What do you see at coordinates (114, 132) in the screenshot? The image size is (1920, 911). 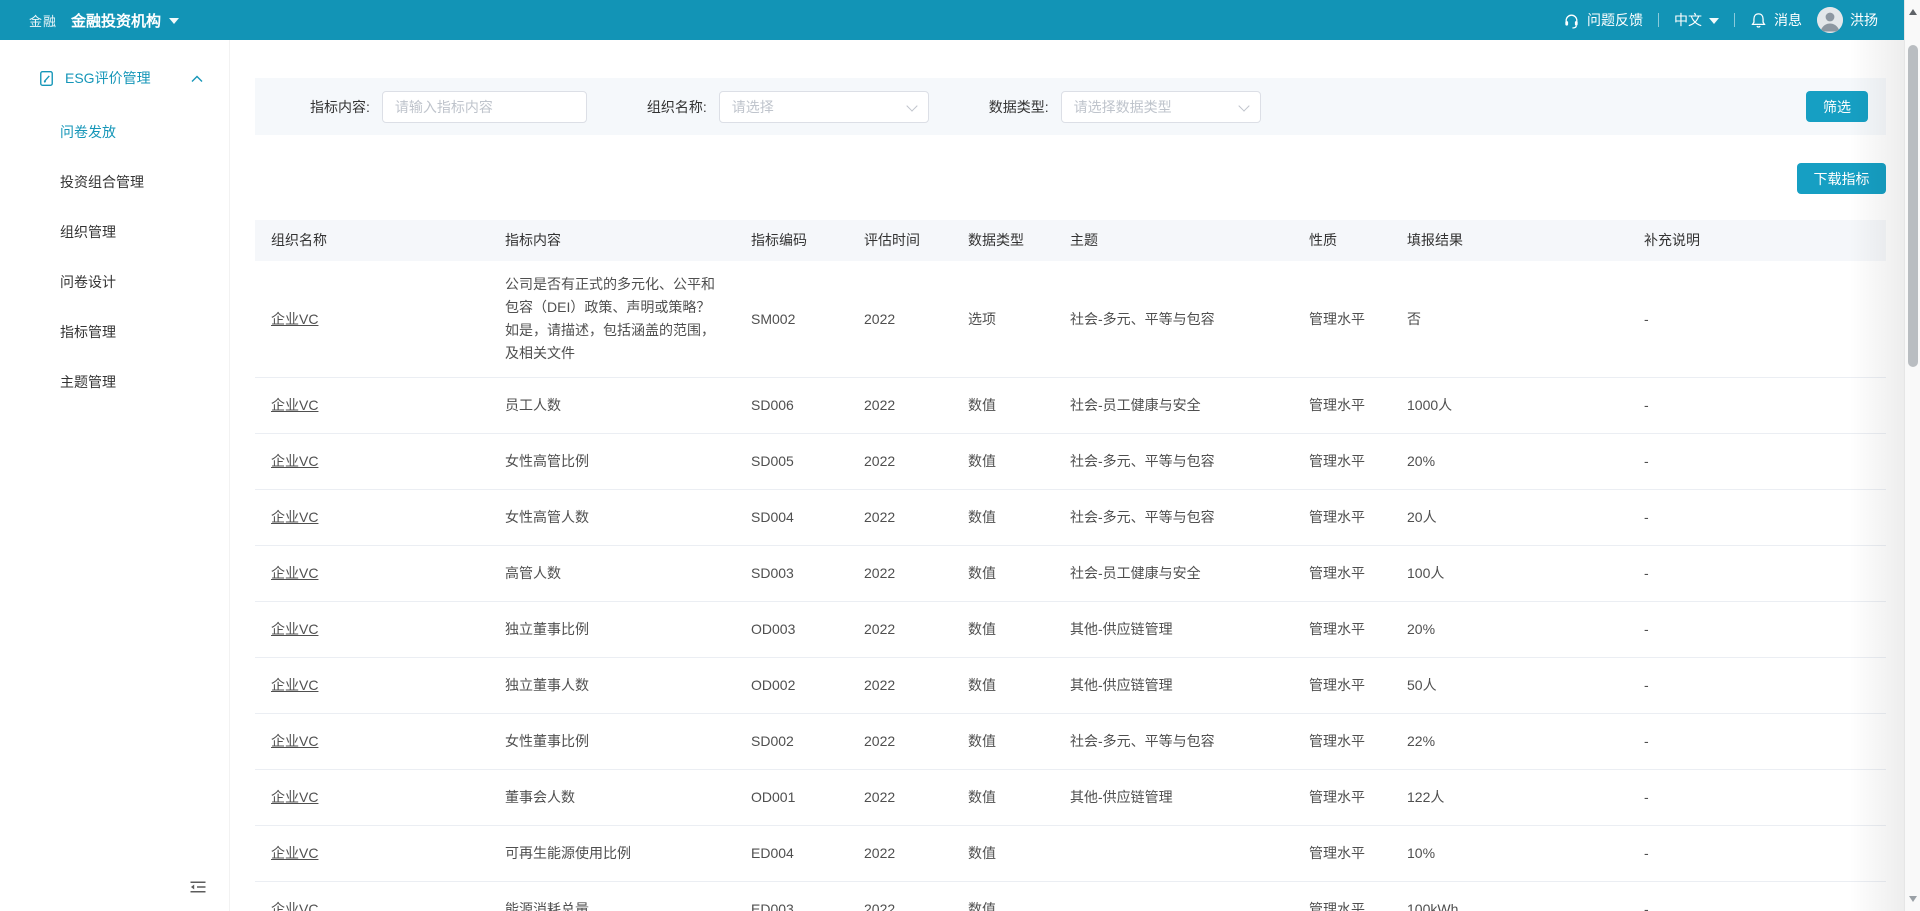 I see `sidebar-item-questionnaire-dispatch: 问卷发放` at bounding box center [114, 132].